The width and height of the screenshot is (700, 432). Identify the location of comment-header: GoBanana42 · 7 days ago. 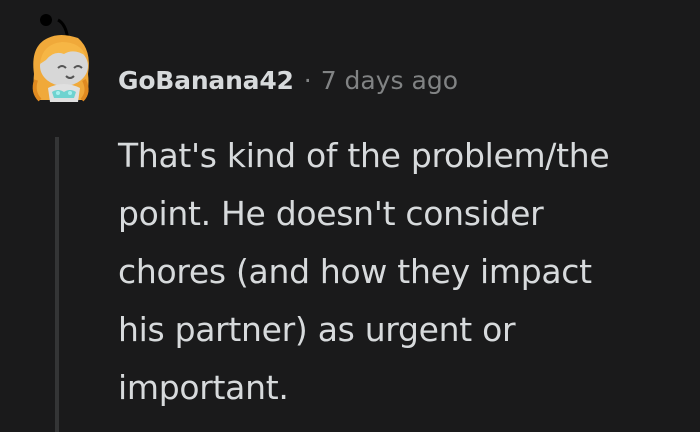
(288, 80).